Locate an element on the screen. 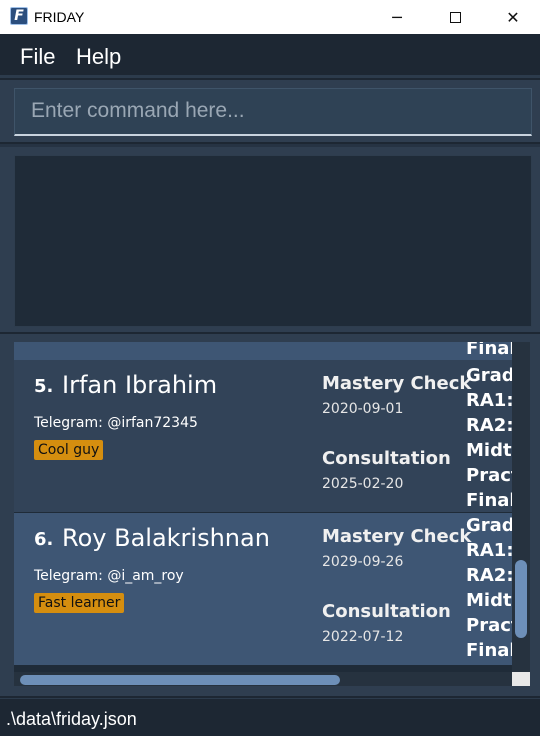  horizontal-scrollbar is located at coordinates (263, 679).